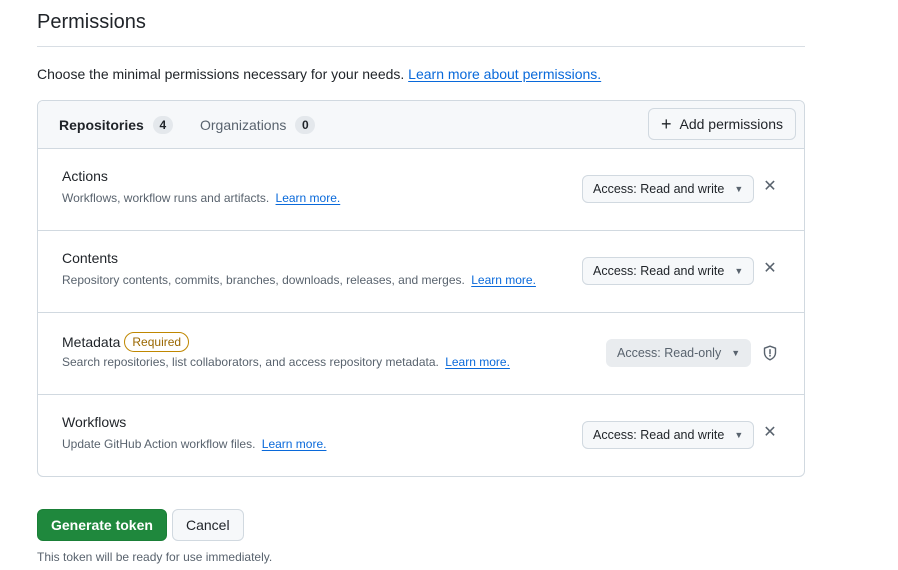 The width and height of the screenshot is (898, 570). What do you see at coordinates (666, 124) in the screenshot?
I see `plus-icon: +` at bounding box center [666, 124].